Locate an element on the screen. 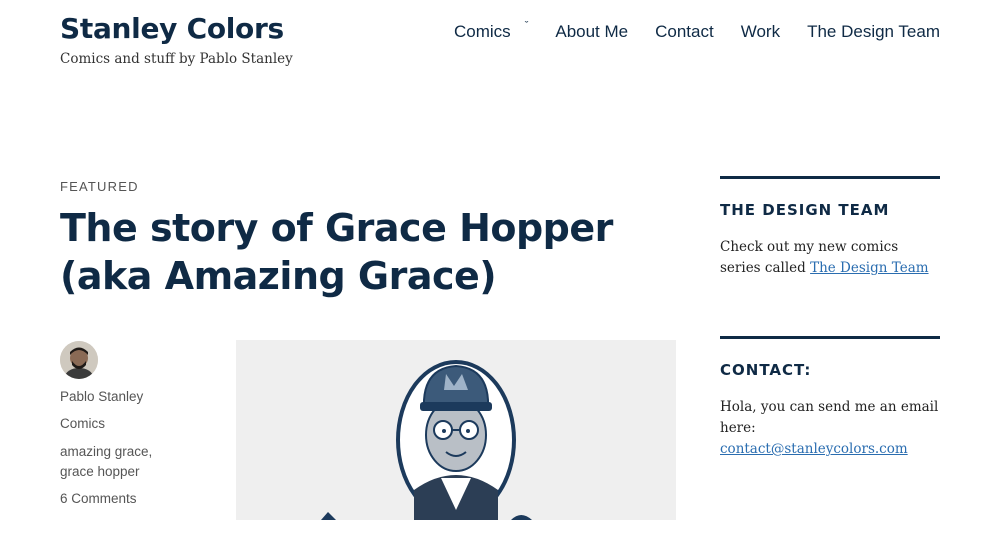 Image resolution: width=1000 pixels, height=535 pixels. contact-email-link: contact@stanleycolors.com is located at coordinates (814, 449).